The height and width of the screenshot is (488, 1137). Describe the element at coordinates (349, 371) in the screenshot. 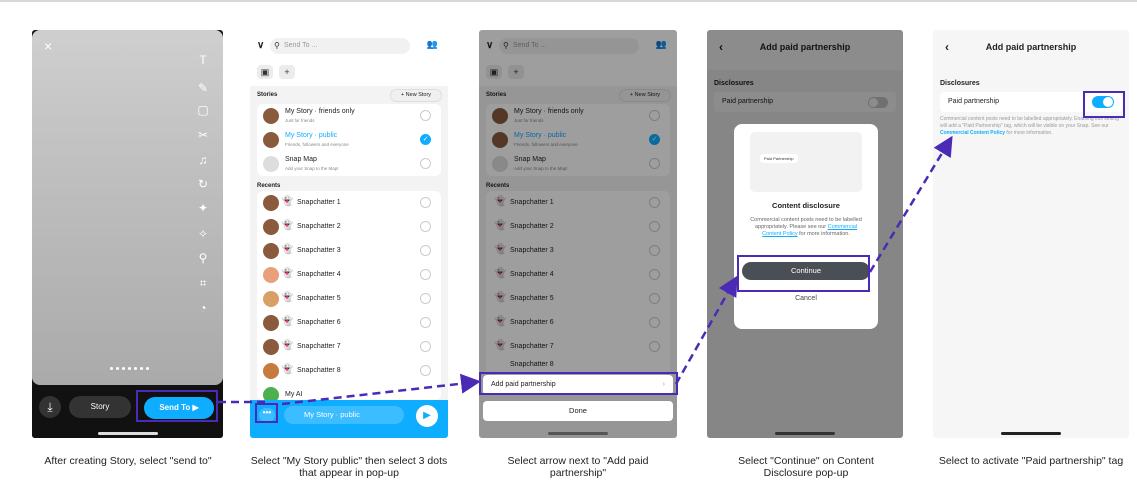

I see `list-item: 👻 Snapchatter 8` at that location.